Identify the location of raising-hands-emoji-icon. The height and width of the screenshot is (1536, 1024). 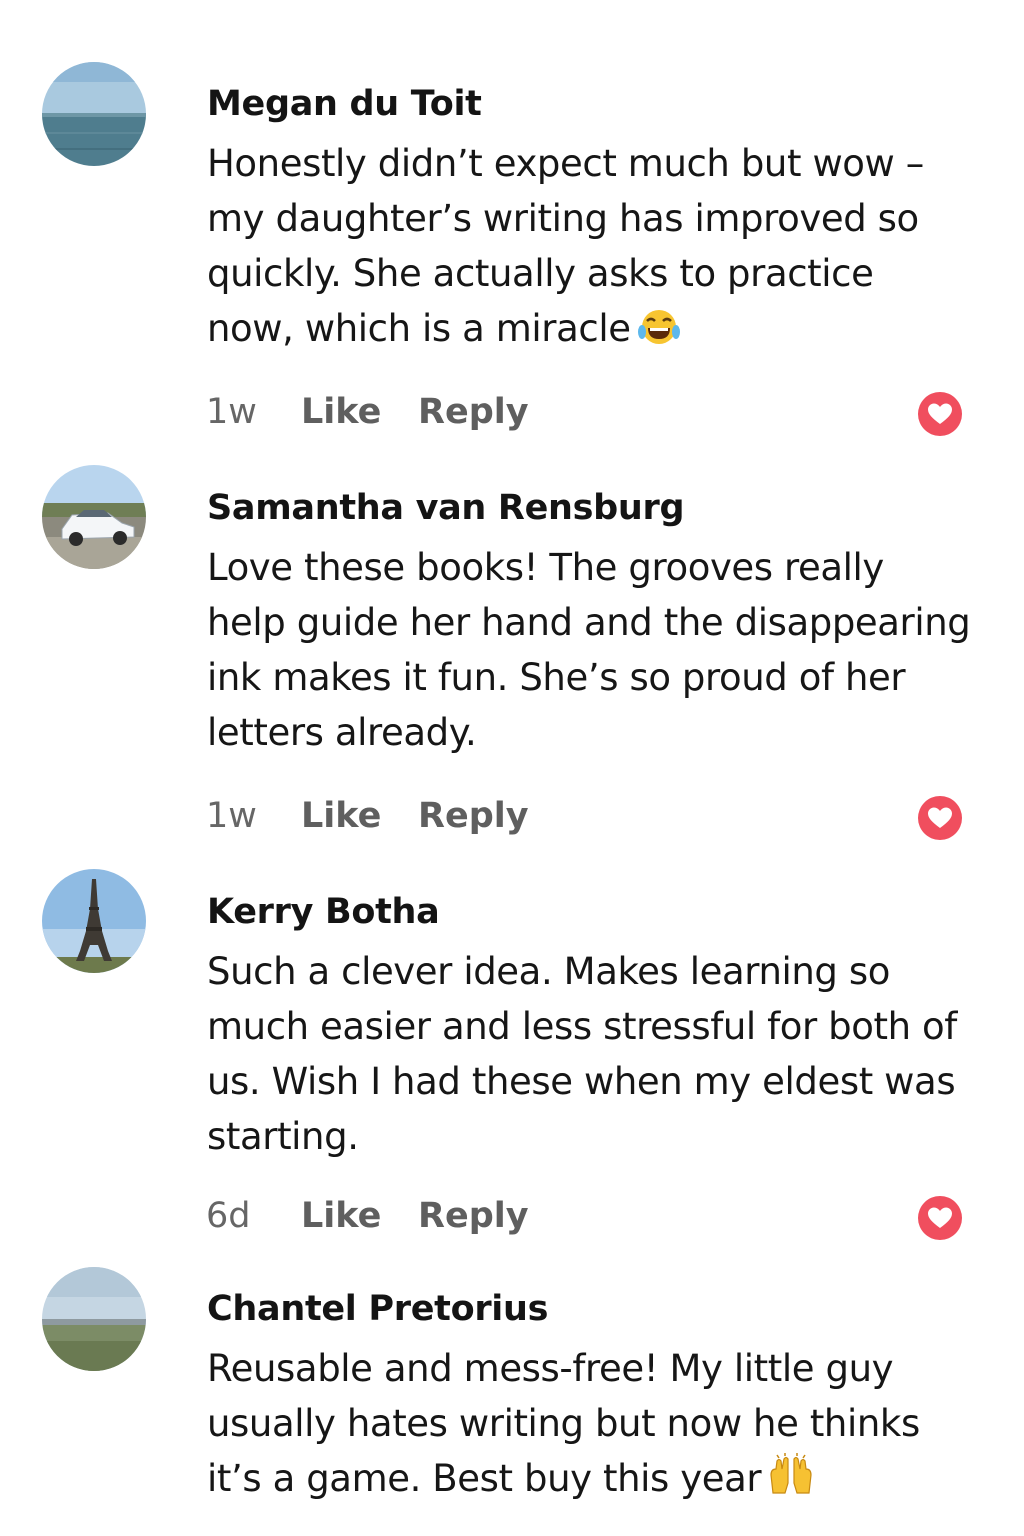
(791, 1482).